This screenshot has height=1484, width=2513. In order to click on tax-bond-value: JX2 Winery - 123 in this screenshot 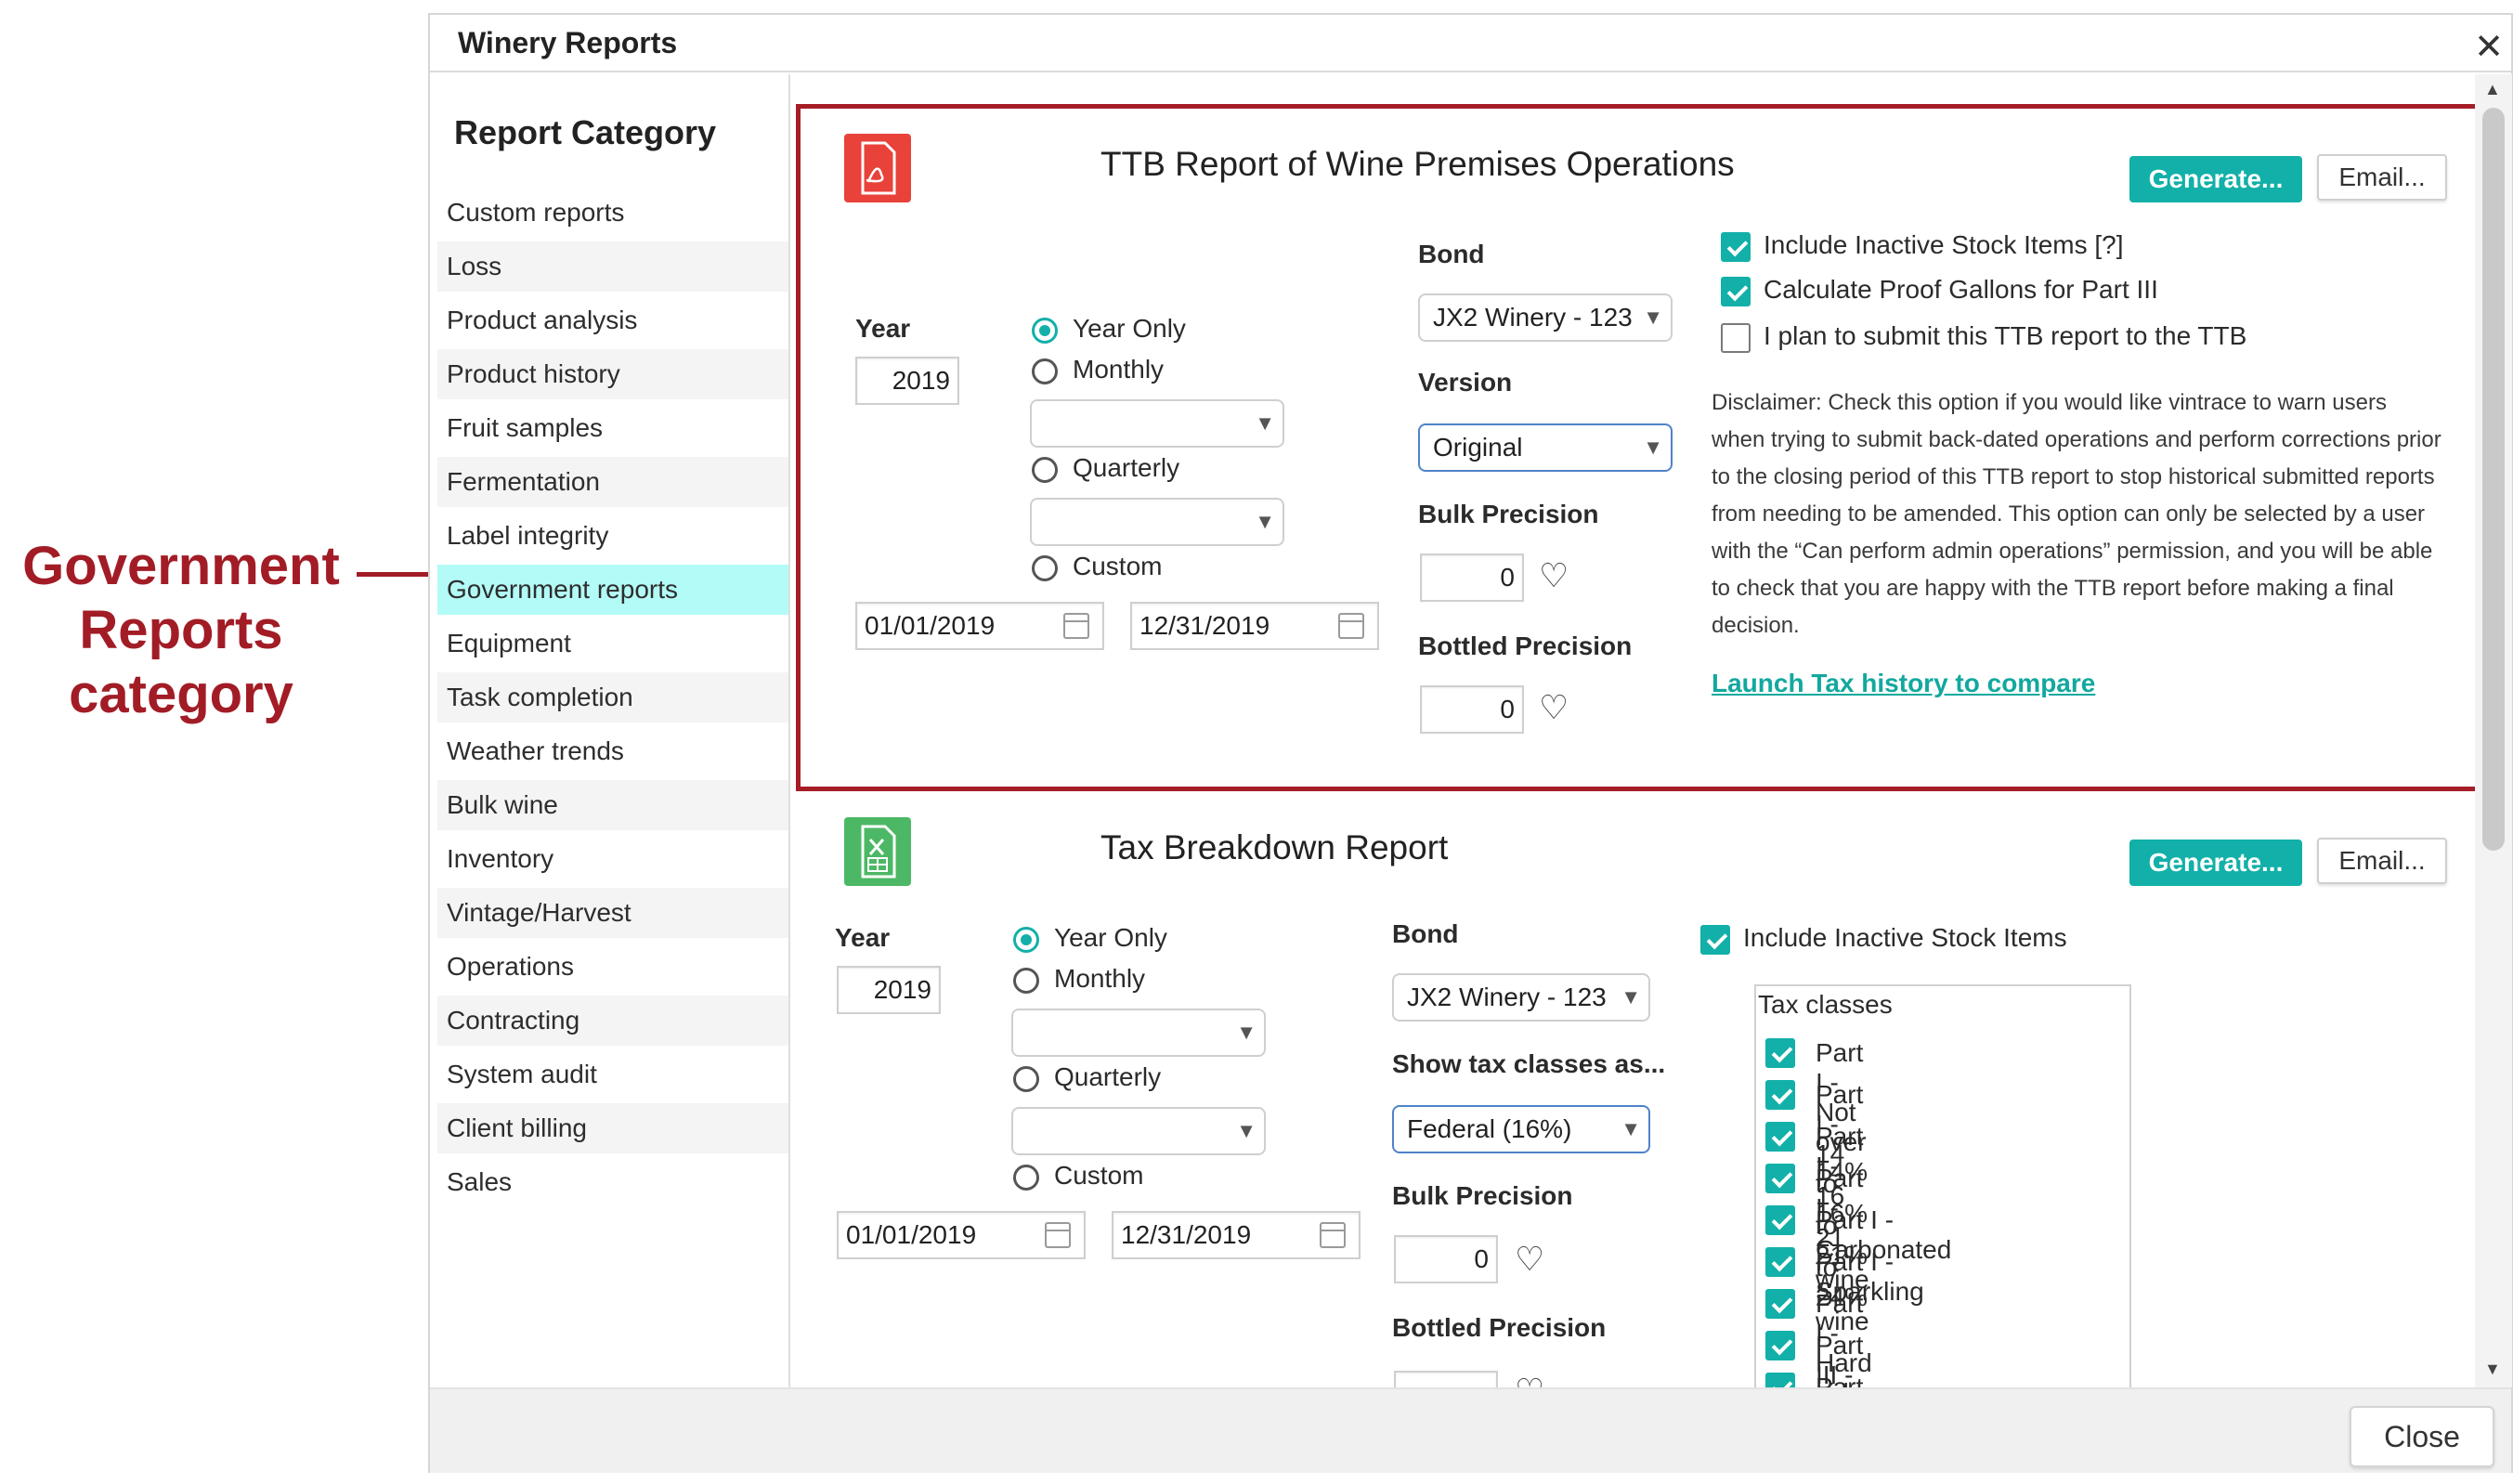, I will do `click(1507, 997)`.